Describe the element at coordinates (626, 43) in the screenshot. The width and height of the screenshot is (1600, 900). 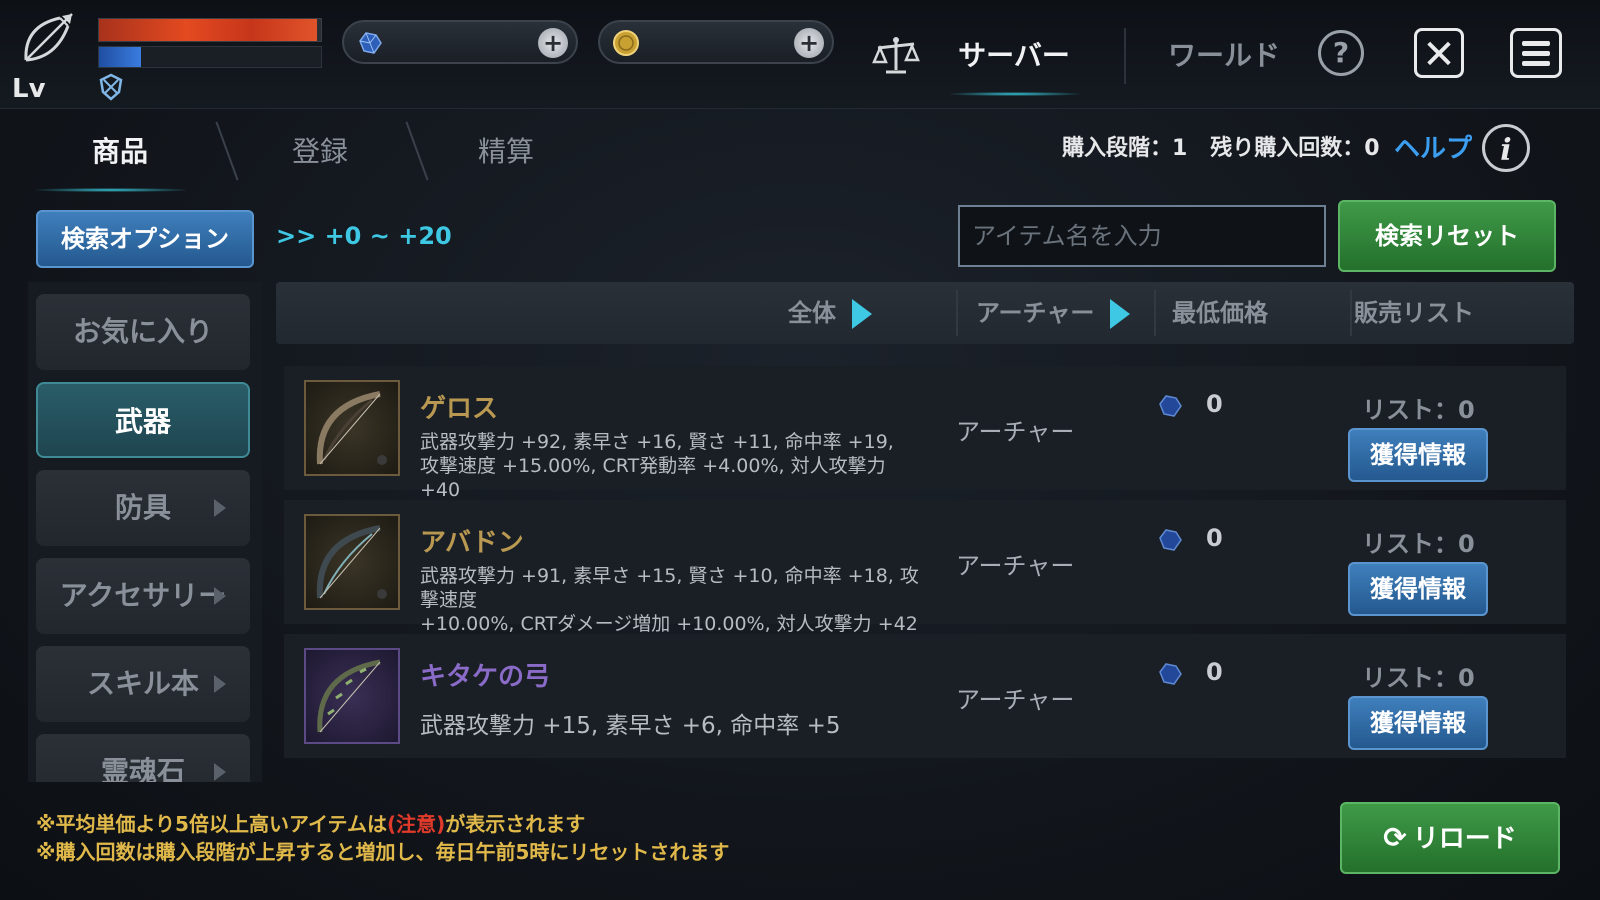
I see `gold-coin-icon` at that location.